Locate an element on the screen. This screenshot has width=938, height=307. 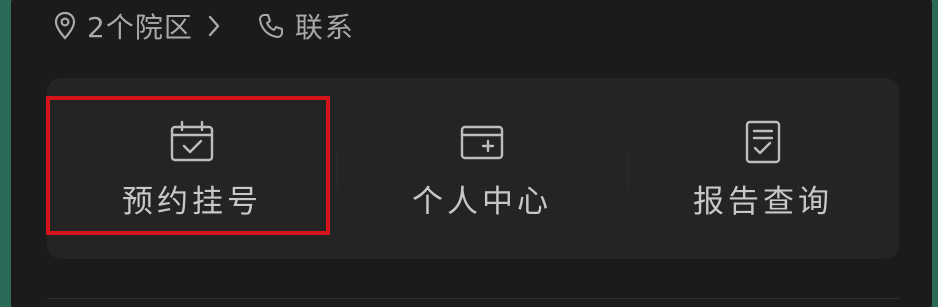
campus-count-label: 2个院区 is located at coordinates (140, 27).